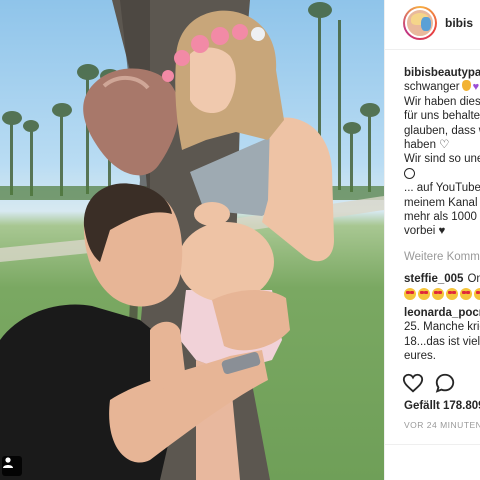 This screenshot has height=480, width=480. Describe the element at coordinates (432, 462) in the screenshot. I see `add-comment-area` at that location.